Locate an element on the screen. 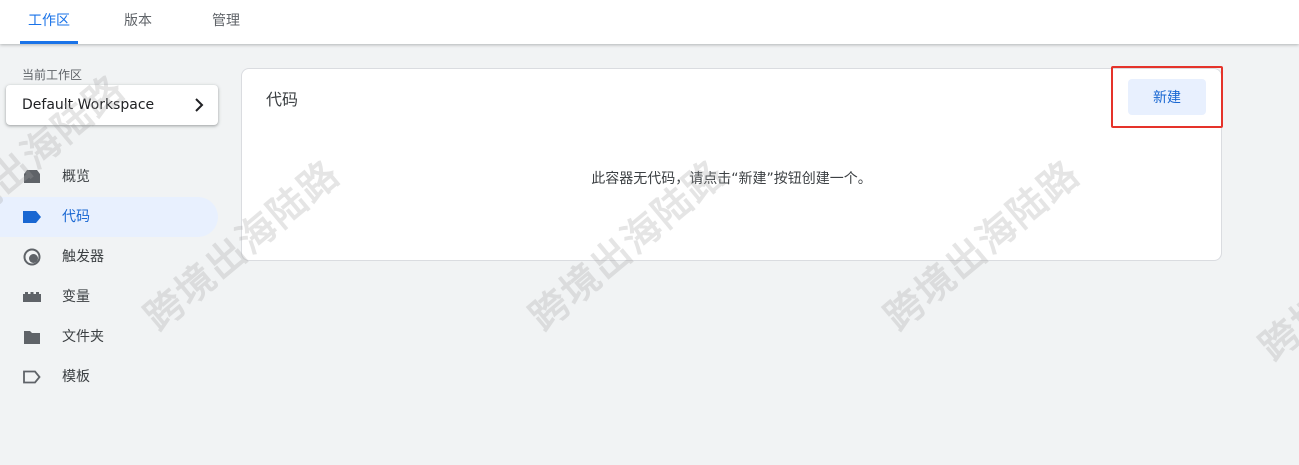 This screenshot has height=465, width=1299. sidebar-item-label: 概览 is located at coordinates (76, 177).